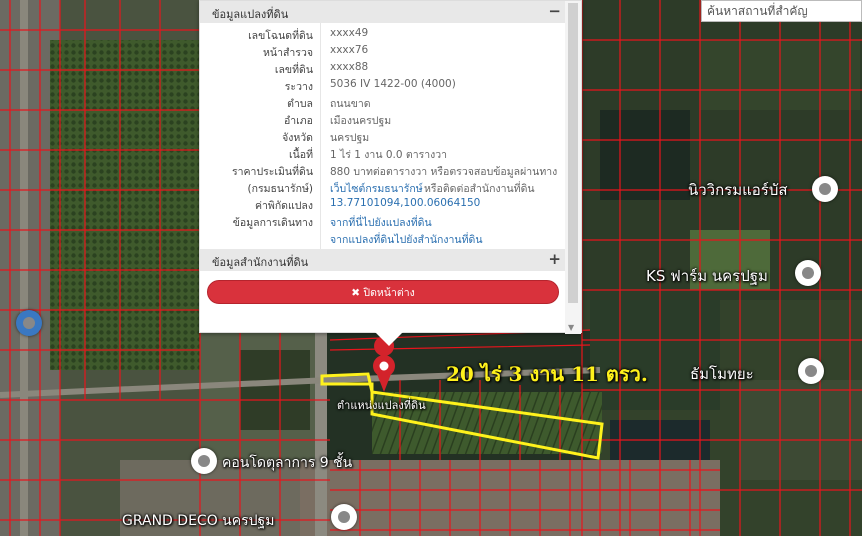 The image size is (862, 536). What do you see at coordinates (250, 14) in the screenshot?
I see `section-title: ข้อมูลแปลงที่ดิน` at bounding box center [250, 14].